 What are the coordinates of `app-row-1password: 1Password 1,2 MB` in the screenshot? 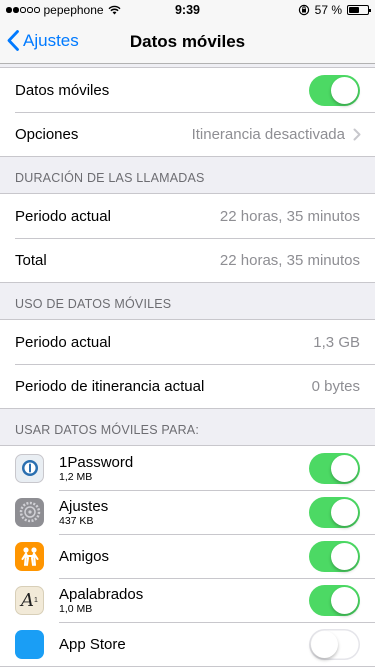 It's located at (187, 468).